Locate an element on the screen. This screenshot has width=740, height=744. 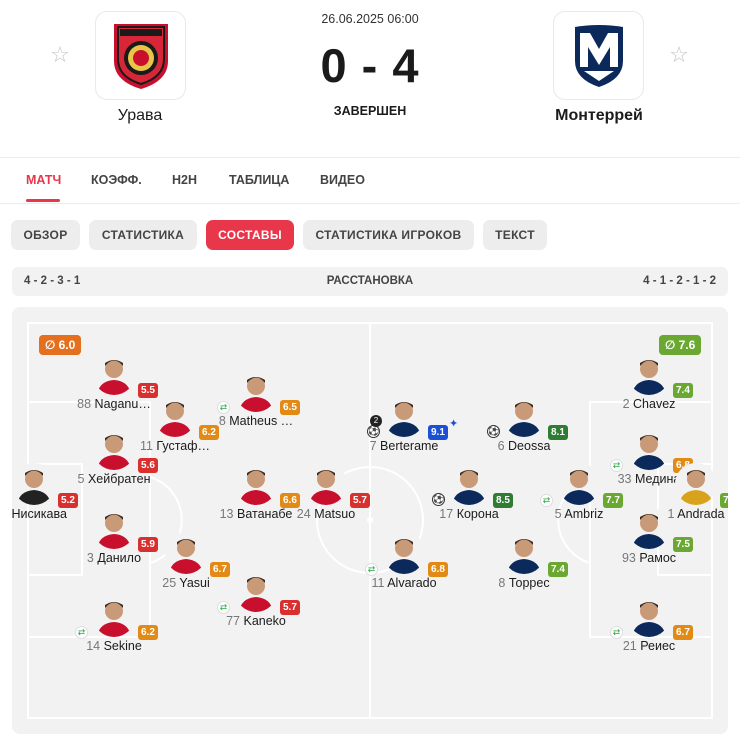
player-rating: 6.2 is located at coordinates (148, 632).